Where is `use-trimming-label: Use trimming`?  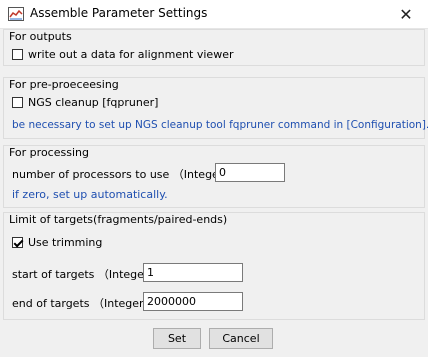 use-trimming-label: Use trimming is located at coordinates (65, 242).